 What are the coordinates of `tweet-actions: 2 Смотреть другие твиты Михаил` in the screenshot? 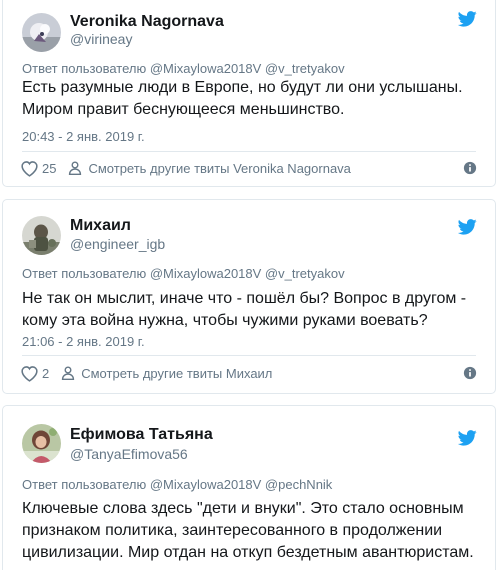 It's located at (248, 373).